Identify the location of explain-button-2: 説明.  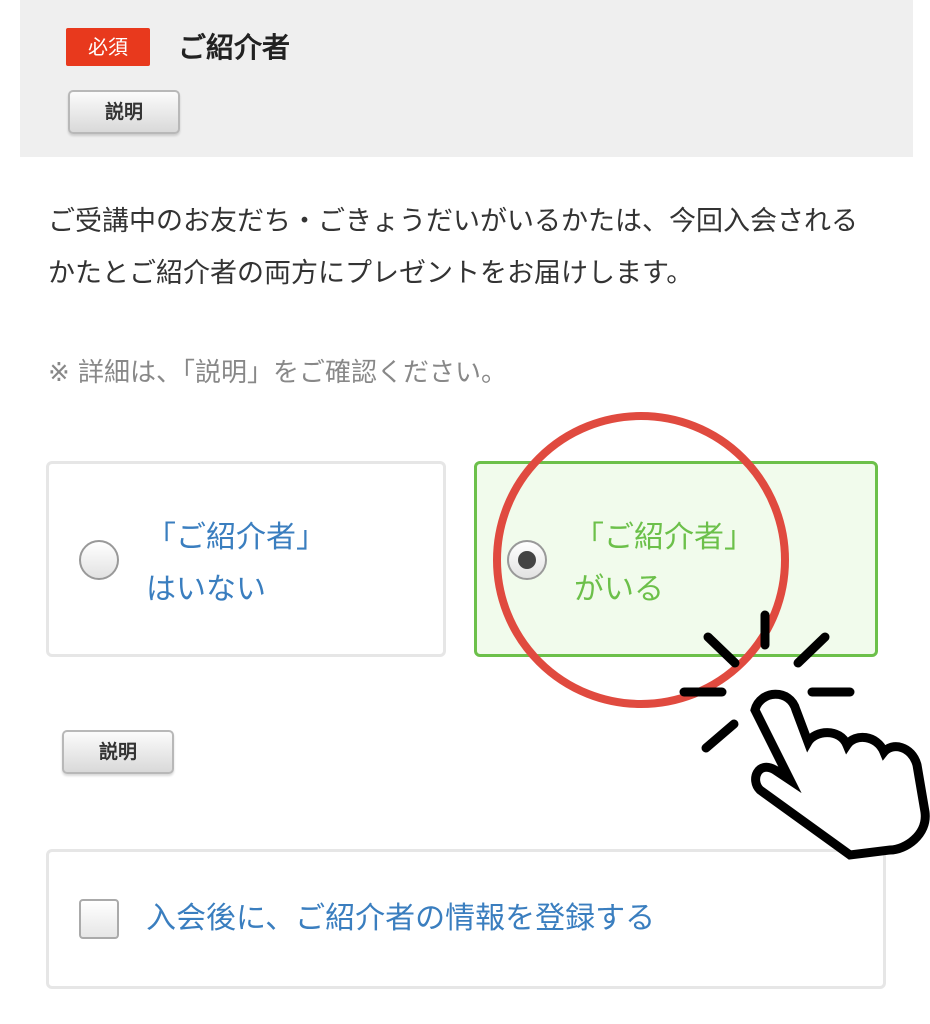
(118, 752).